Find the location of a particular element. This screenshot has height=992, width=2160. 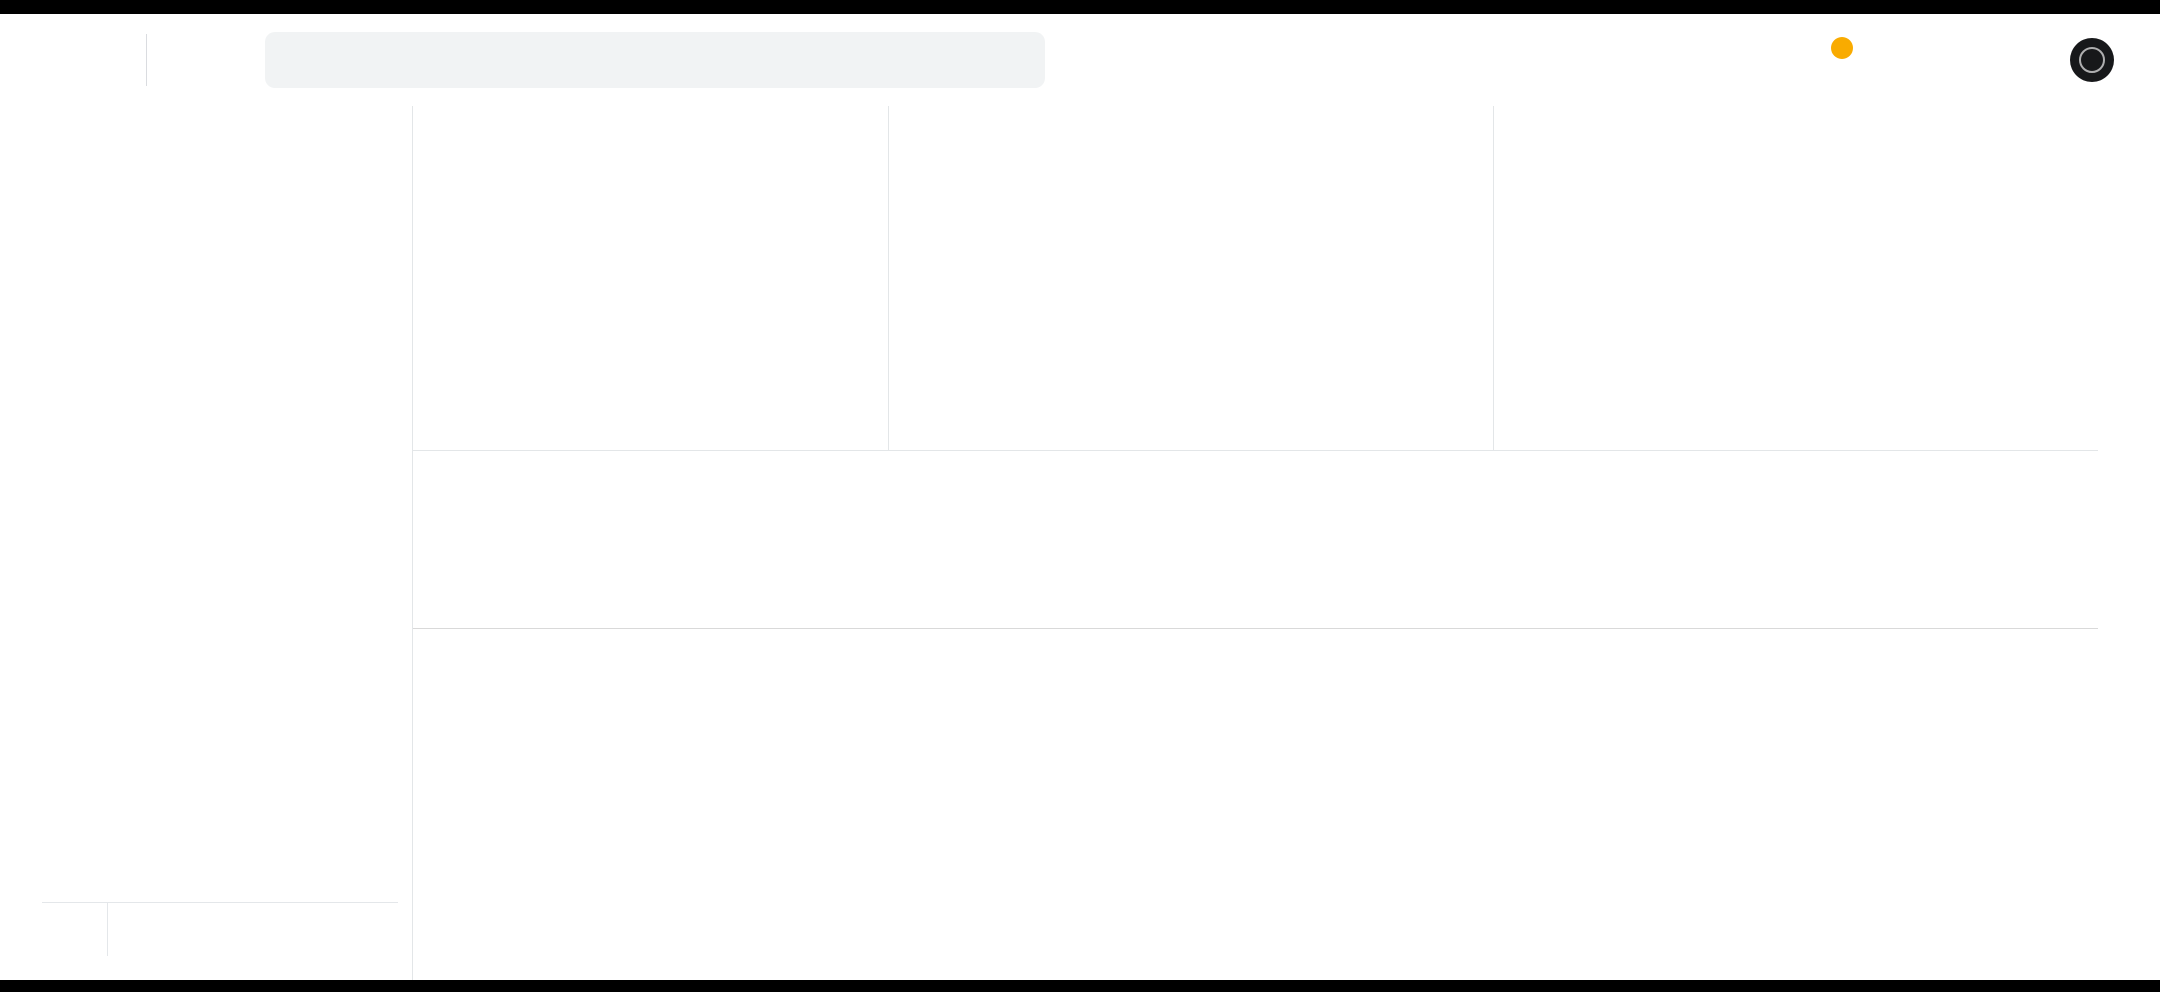

top-channels-card is located at coordinates (650, 278).